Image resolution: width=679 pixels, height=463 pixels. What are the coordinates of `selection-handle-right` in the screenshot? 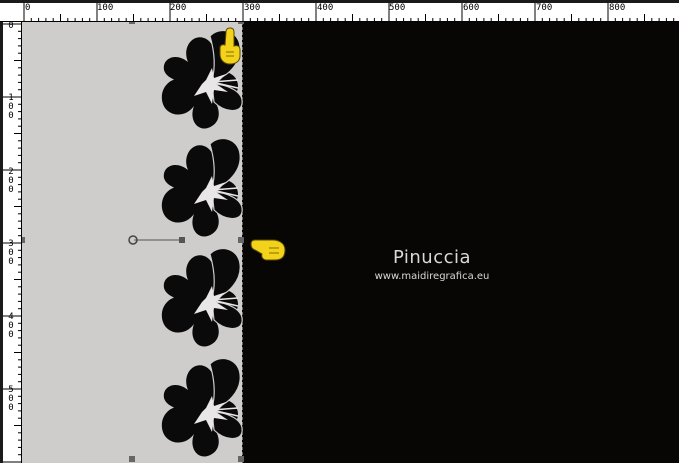 It's located at (241, 240).